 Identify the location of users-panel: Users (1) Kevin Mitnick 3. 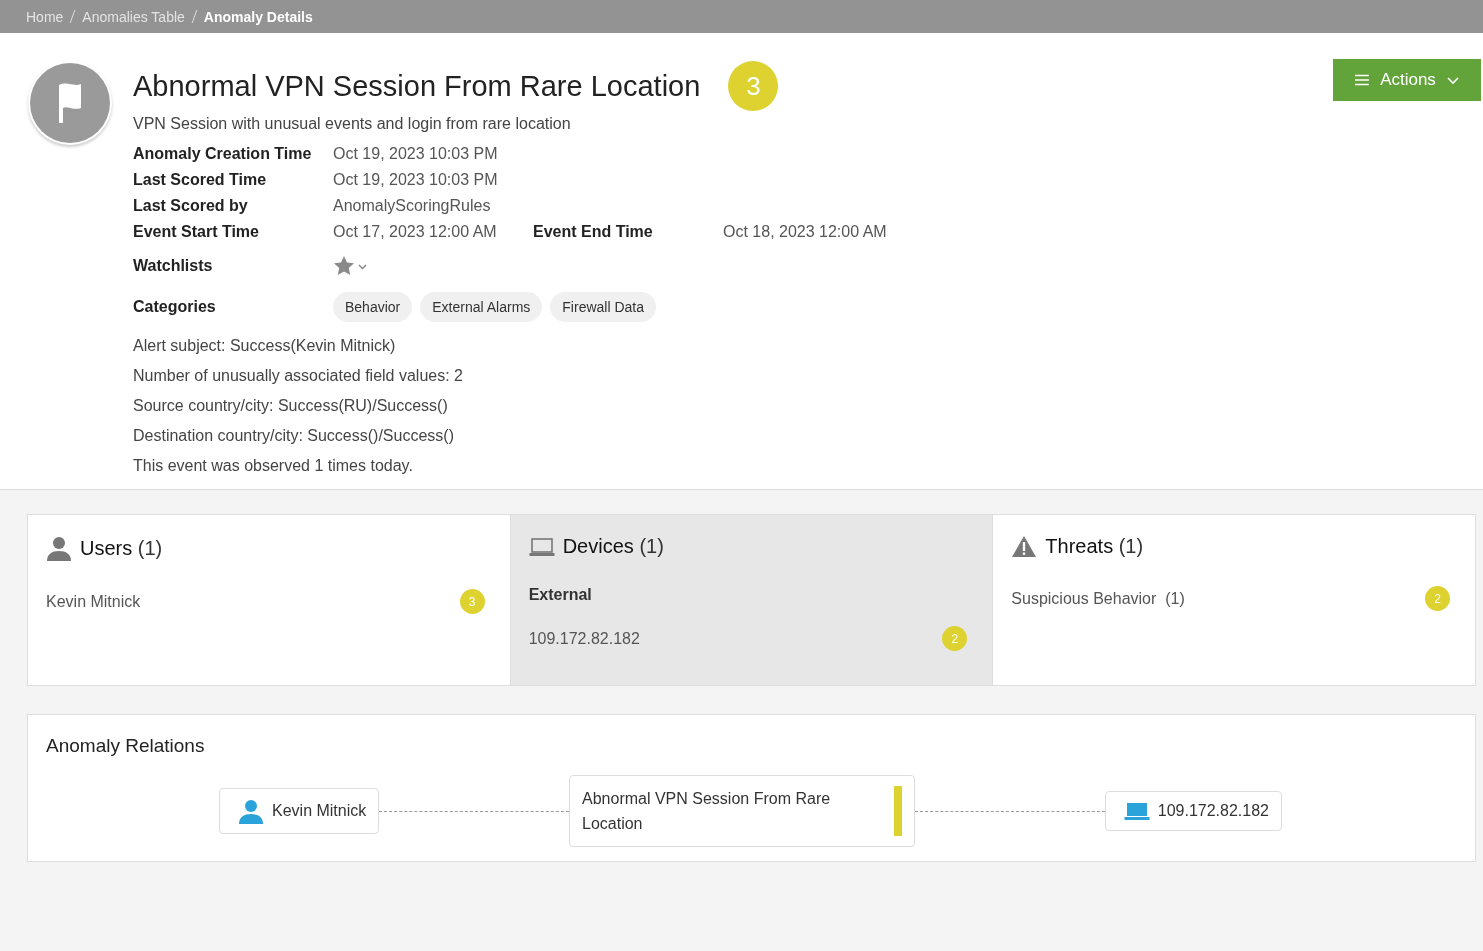
(269, 600).